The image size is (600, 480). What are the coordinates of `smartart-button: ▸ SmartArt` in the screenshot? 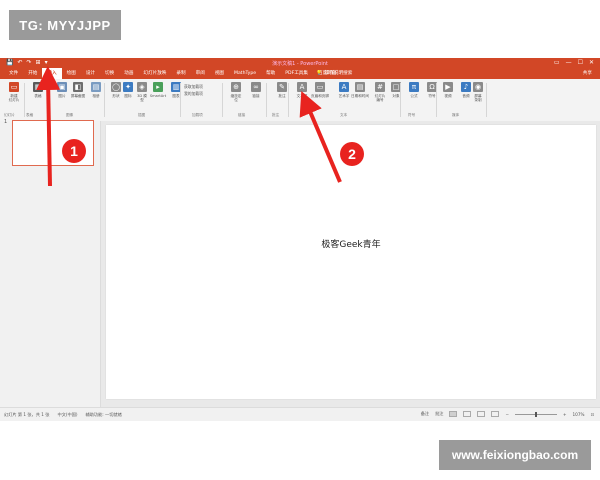 It's located at (158, 90).